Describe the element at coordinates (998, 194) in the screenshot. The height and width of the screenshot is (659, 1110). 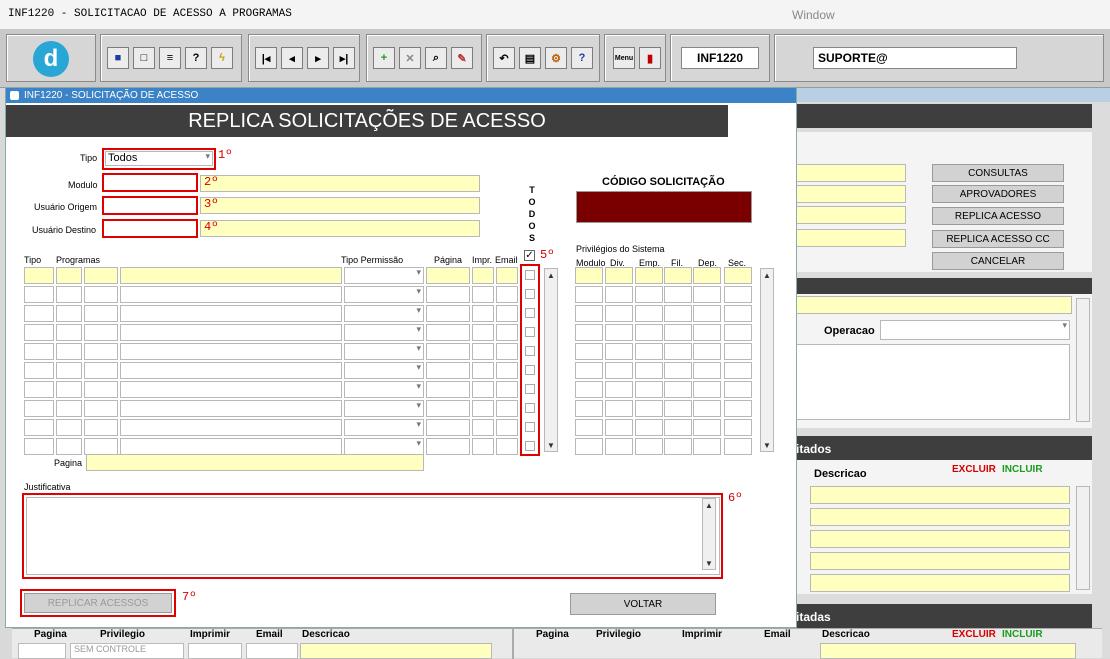
I see `aprovadores-button: APROVADORES` at that location.